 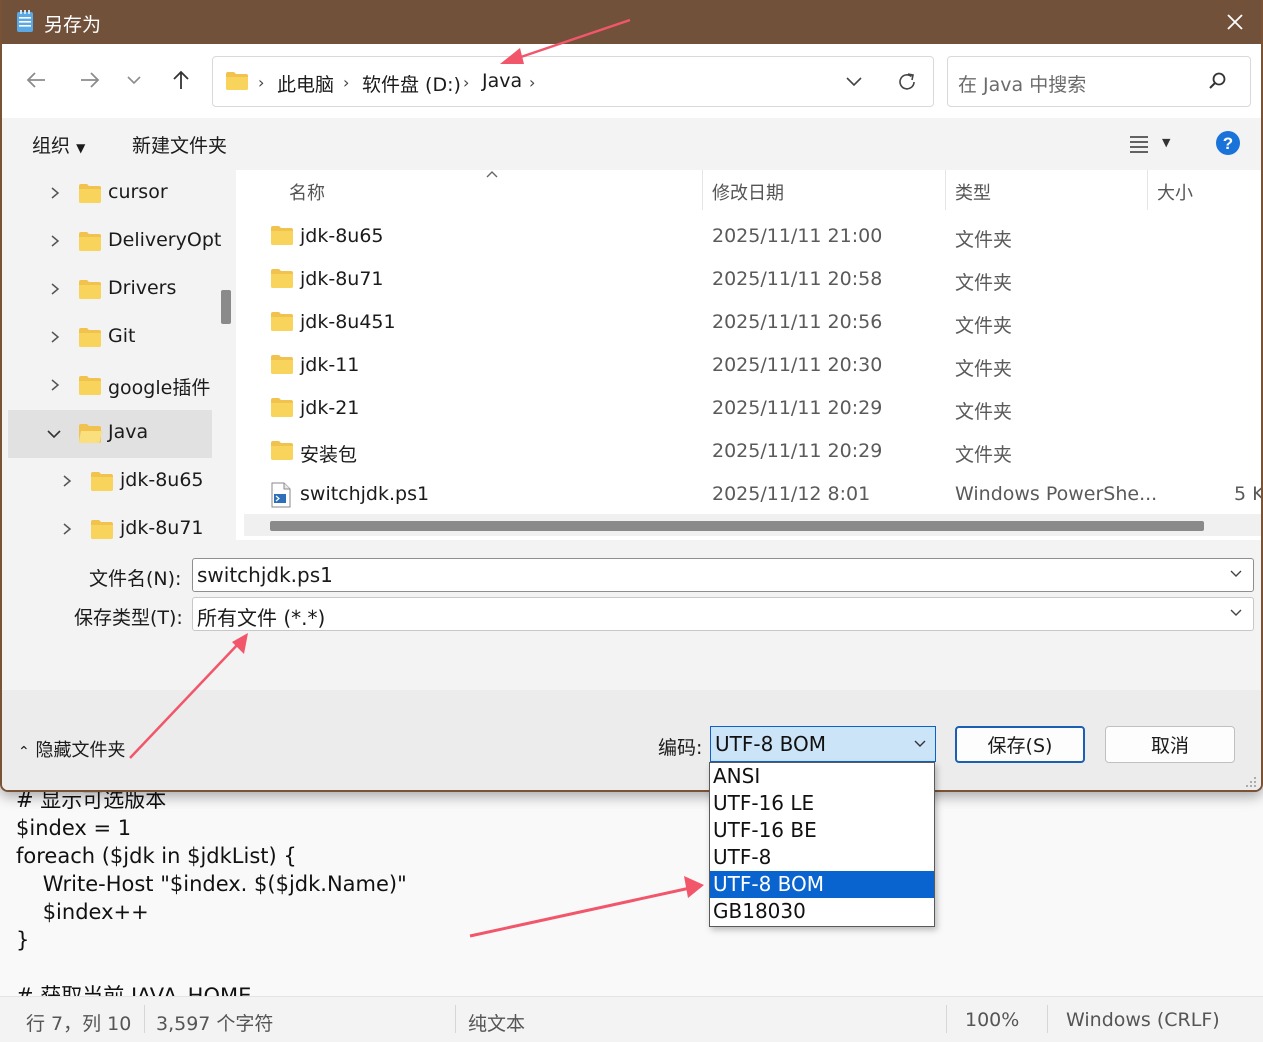 What do you see at coordinates (797, 236) in the screenshot?
I see `file-date: 2025/11/11 21:00` at bounding box center [797, 236].